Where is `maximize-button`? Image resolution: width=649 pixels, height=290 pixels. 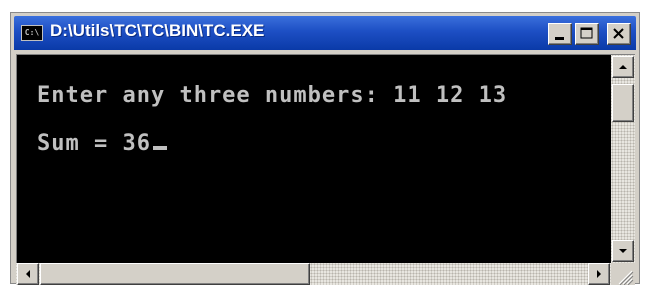 maximize-button is located at coordinates (587, 34).